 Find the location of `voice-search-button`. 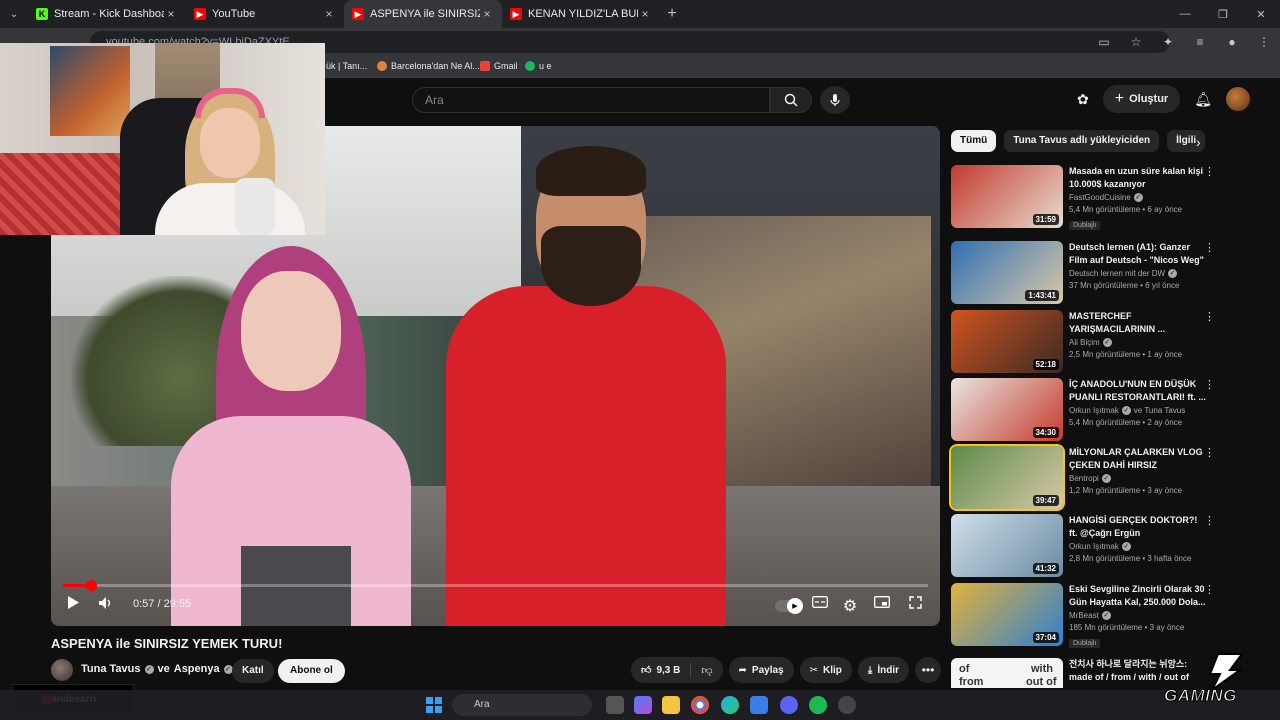

voice-search-button is located at coordinates (835, 100).